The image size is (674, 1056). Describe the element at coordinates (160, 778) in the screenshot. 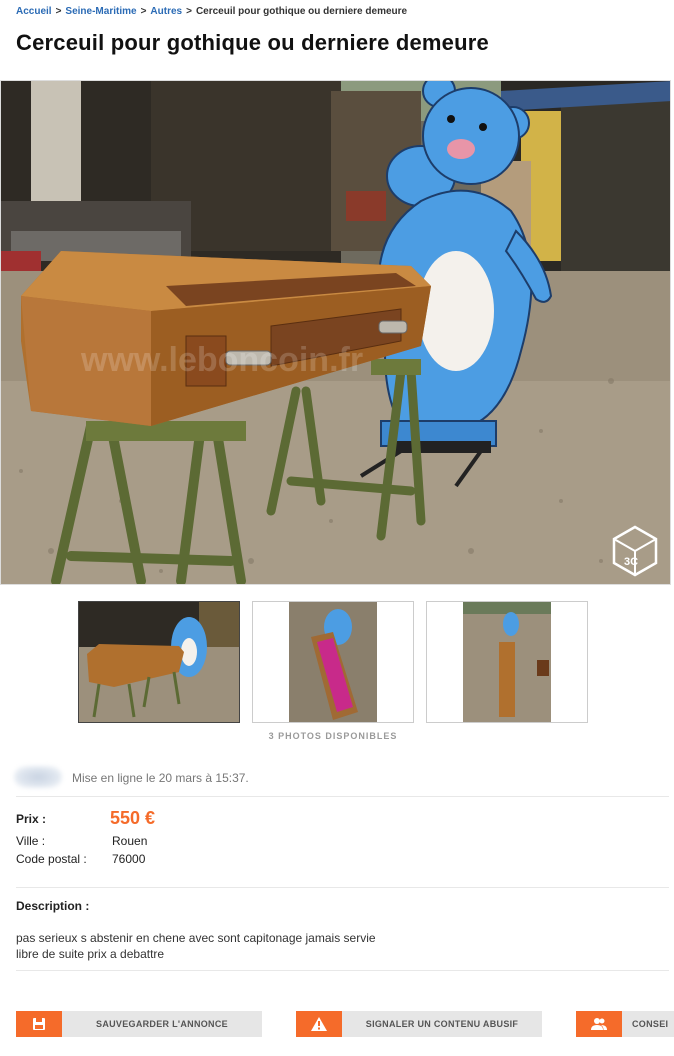

I see `posted-date: Mise en ligne le 20 mars à 15:37.` at that location.